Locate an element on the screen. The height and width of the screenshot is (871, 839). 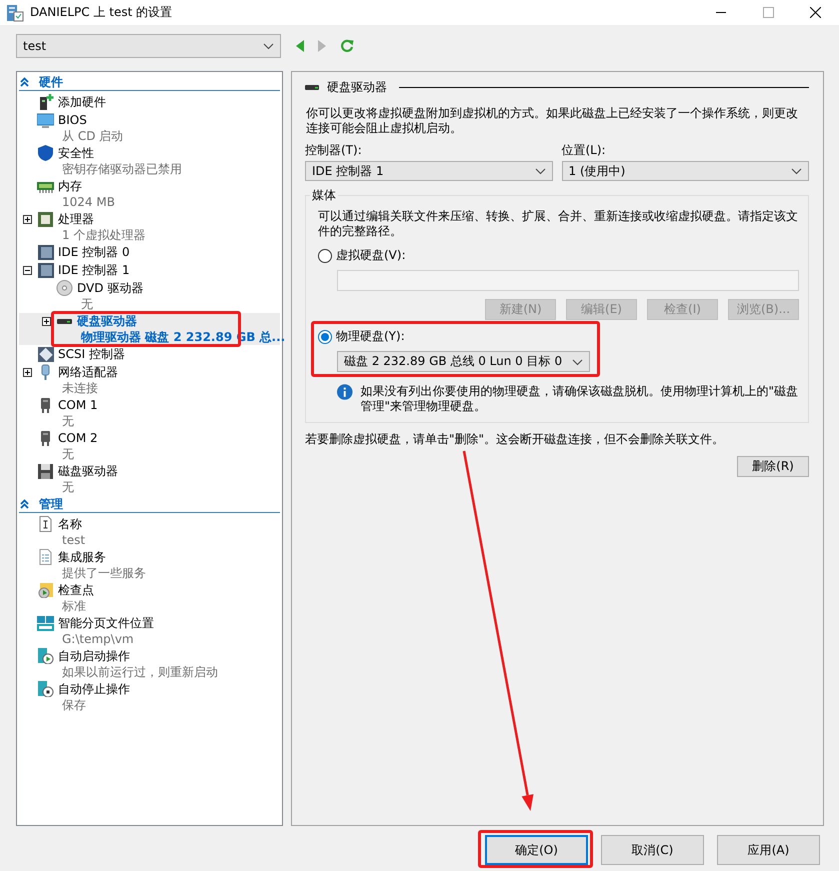
tree-item: IDE 控制器 0 is located at coordinates (149, 252).